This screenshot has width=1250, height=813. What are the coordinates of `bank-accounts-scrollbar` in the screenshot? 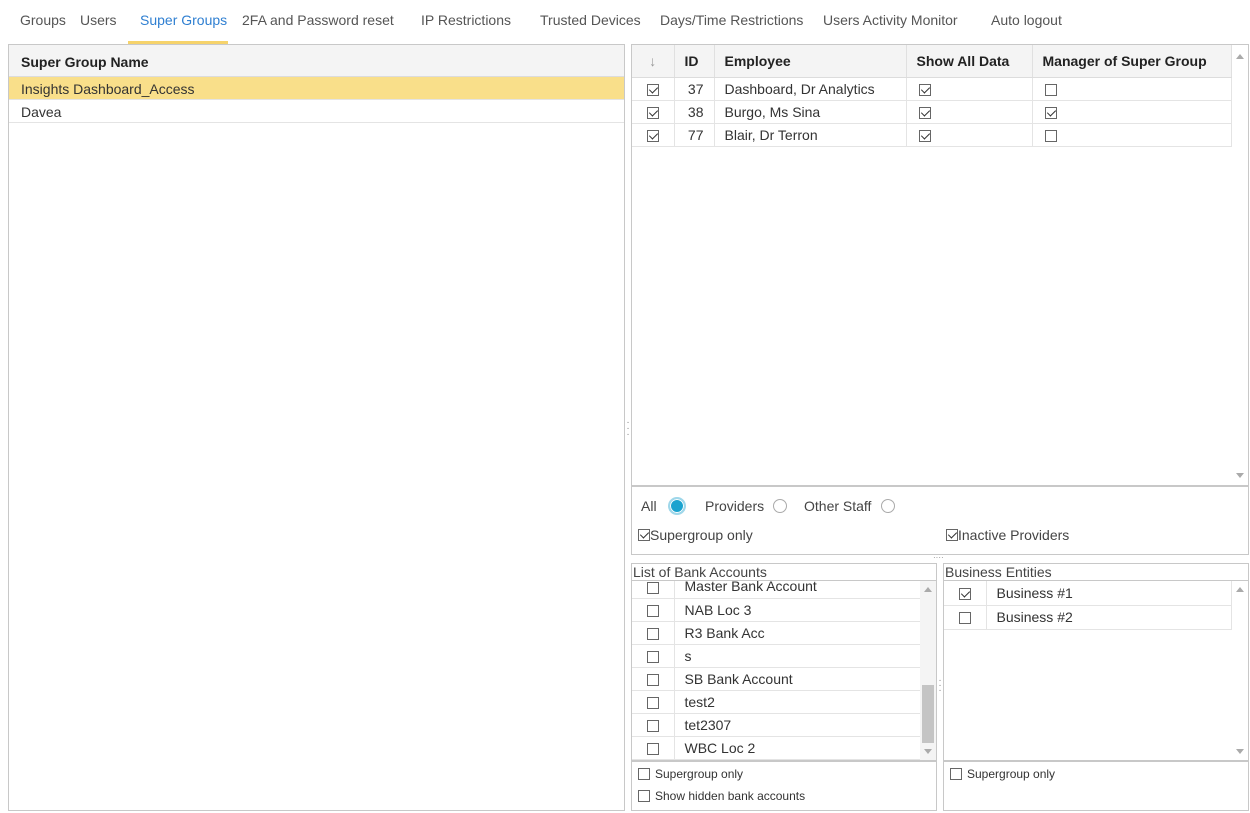 It's located at (928, 670).